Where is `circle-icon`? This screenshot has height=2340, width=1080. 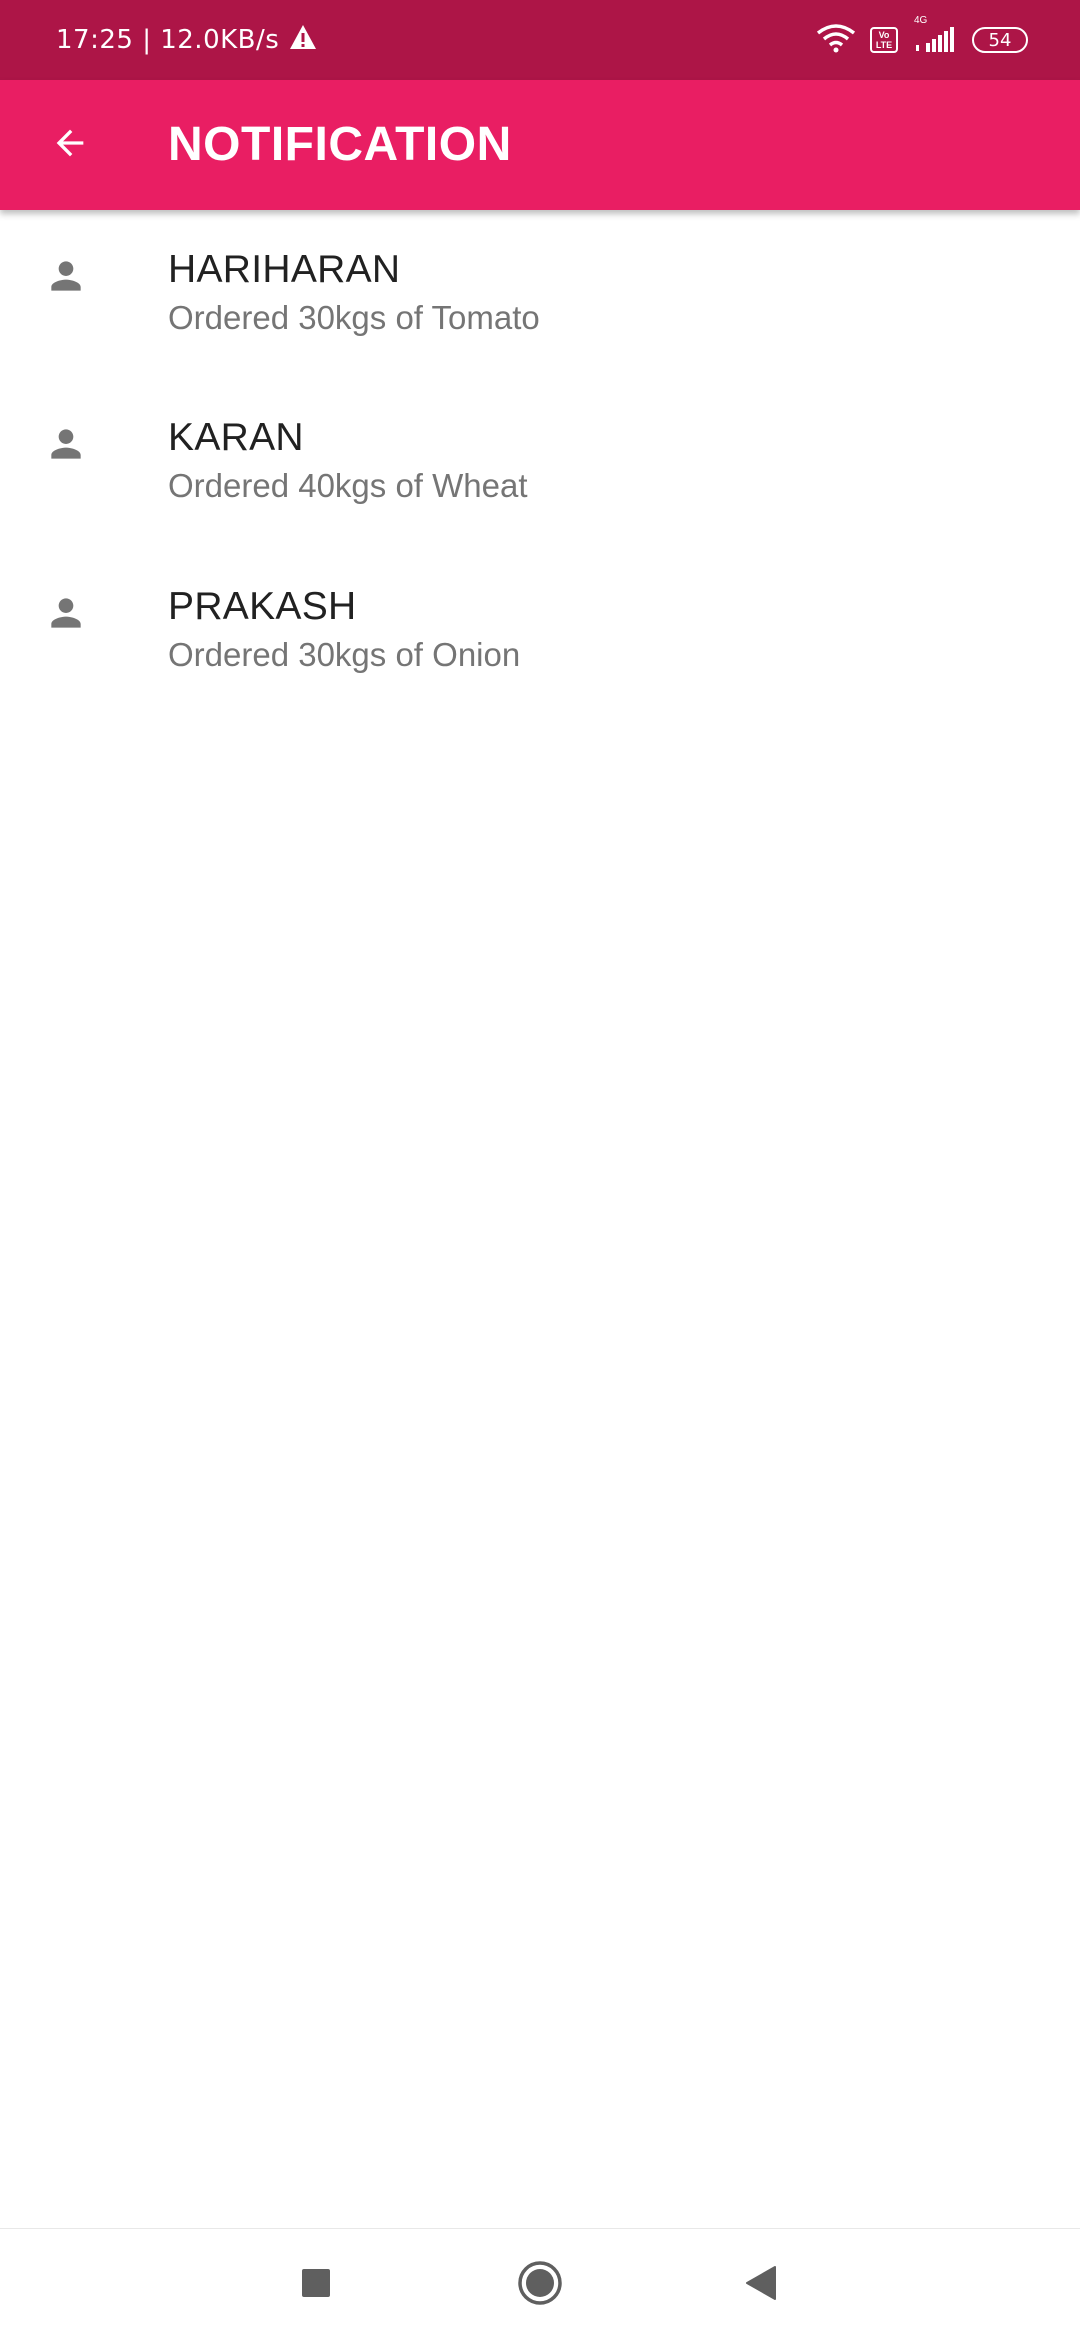 circle-icon is located at coordinates (540, 2285).